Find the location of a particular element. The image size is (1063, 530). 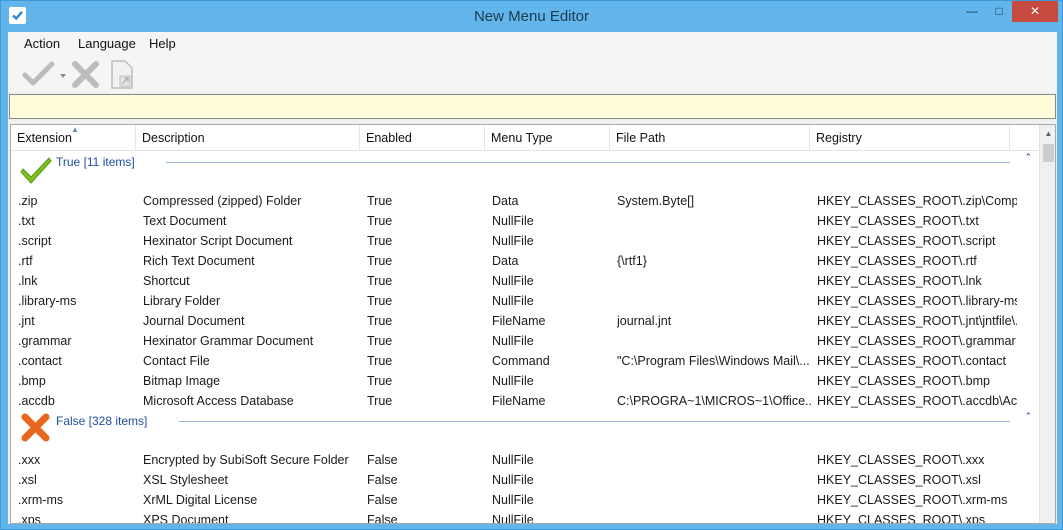

registry-cell: HKEY_CLASSES_ROOT\.rtf is located at coordinates (897, 261).